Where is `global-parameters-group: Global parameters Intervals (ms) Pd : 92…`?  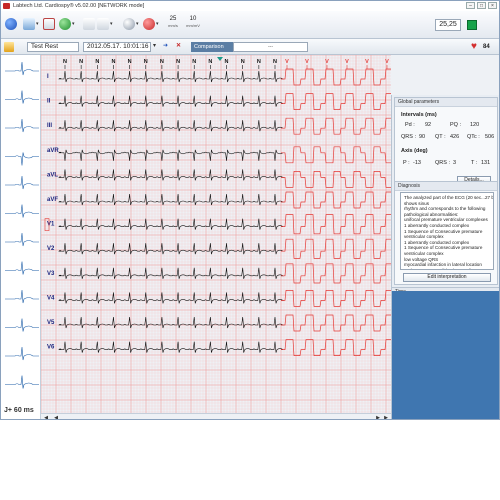
global-parameters-group: Global parameters Intervals (ms) Pd : 92… is located at coordinates (446, 142).